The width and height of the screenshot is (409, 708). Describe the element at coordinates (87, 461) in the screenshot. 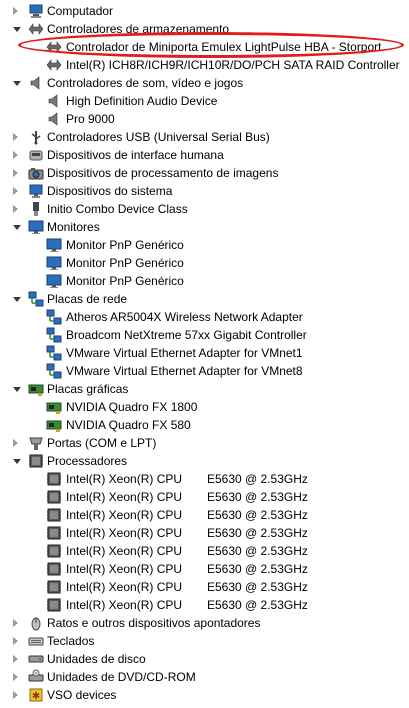

I see `tree-item-label: Processadores` at that location.